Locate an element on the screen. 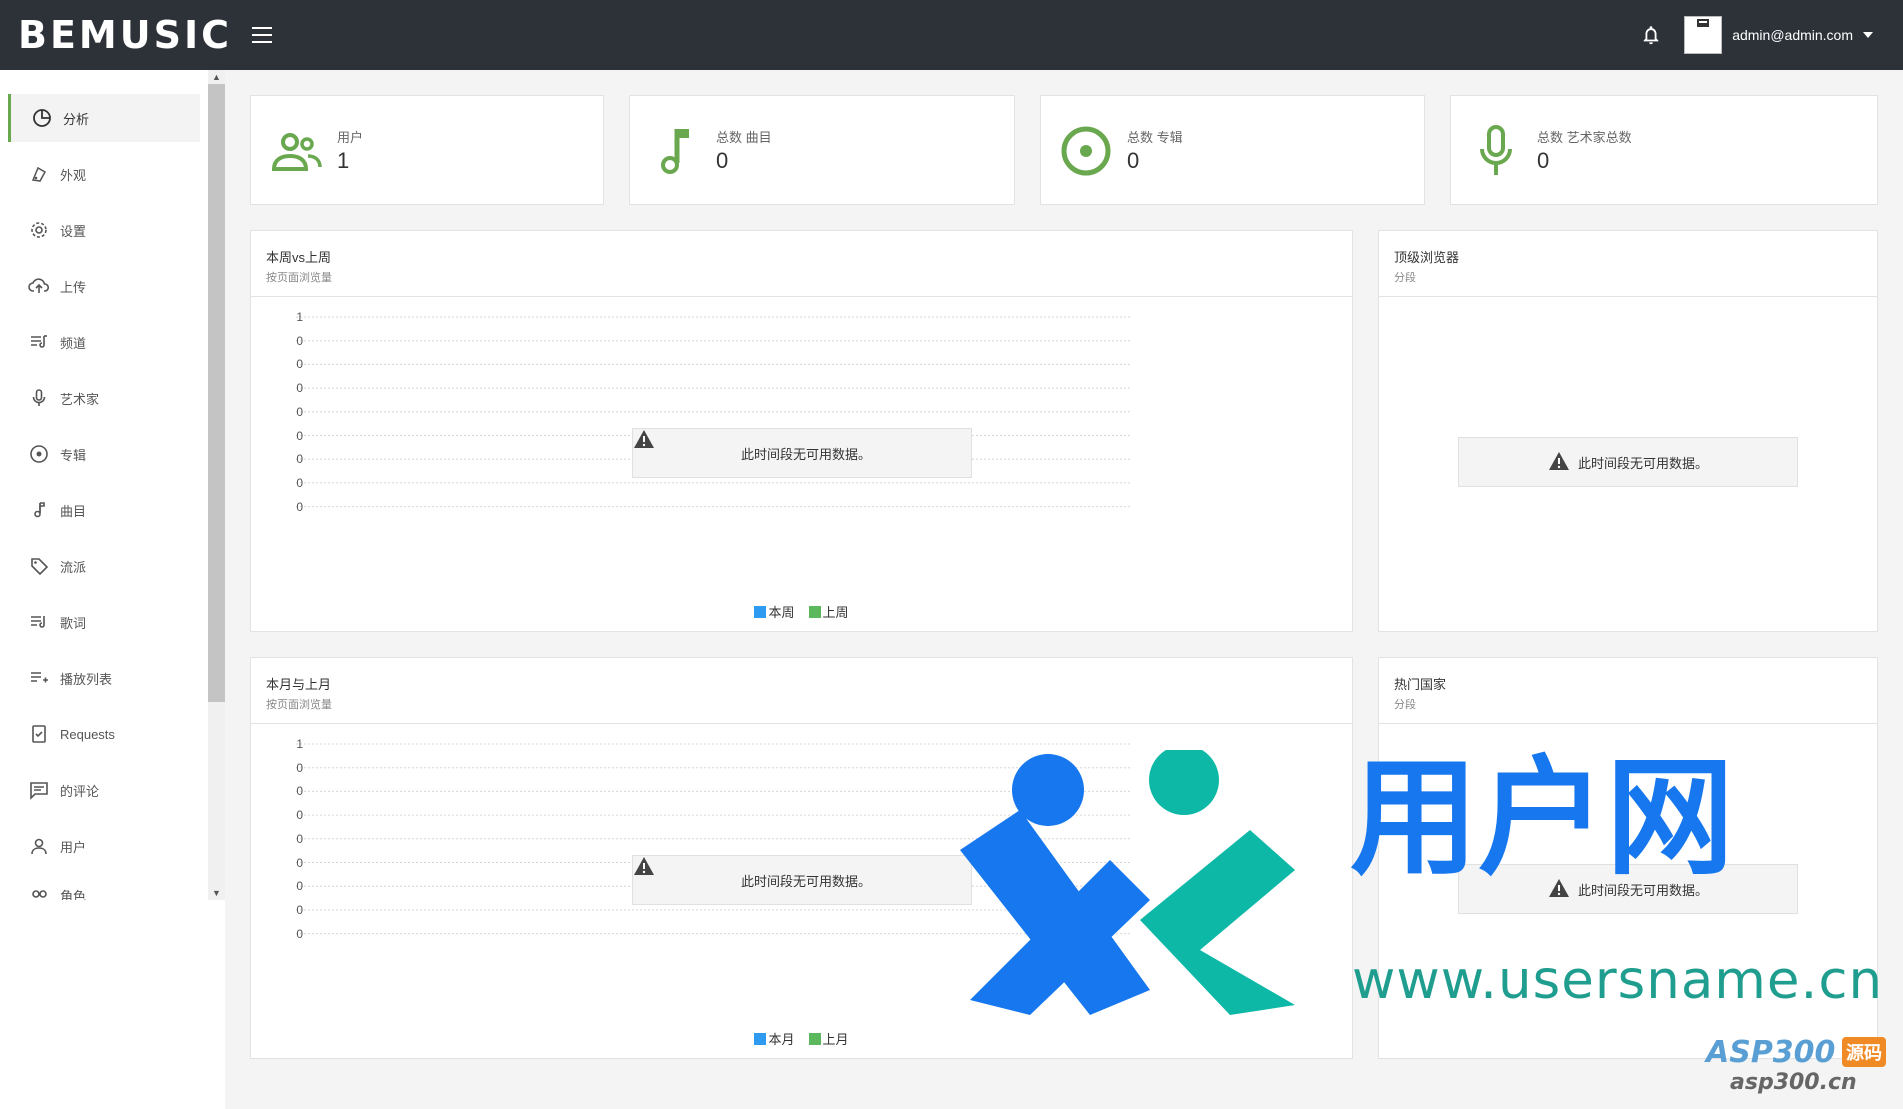 The image size is (1903, 1109). stat-card-users: 用户 1 is located at coordinates (427, 150).